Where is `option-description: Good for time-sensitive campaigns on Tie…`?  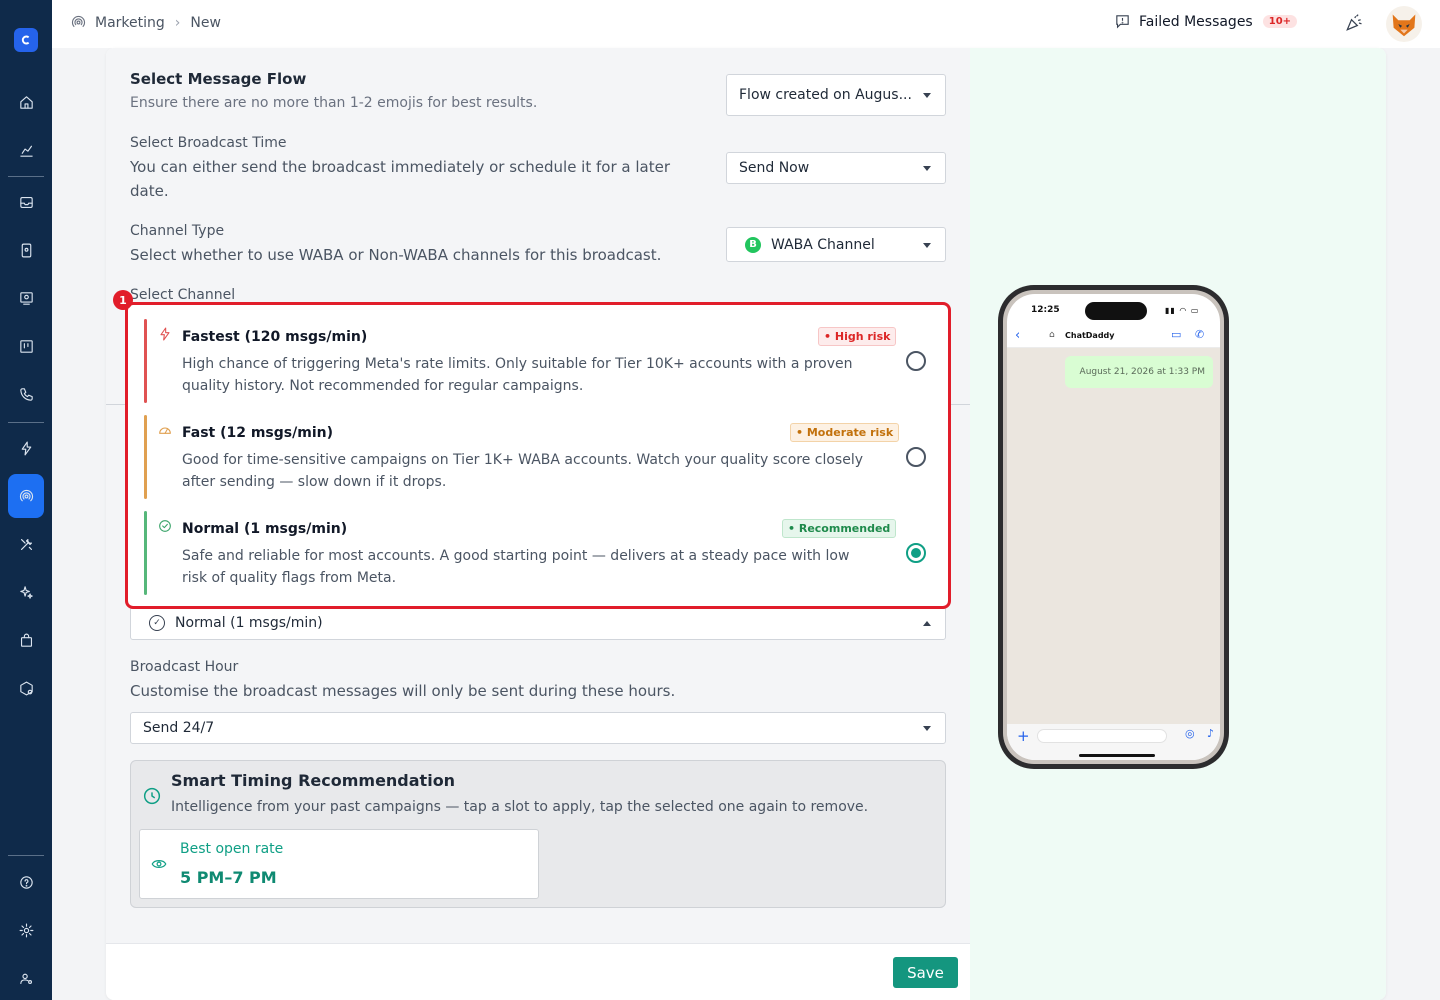
option-description: Good for time-sensitive campaigns on Tie… is located at coordinates (523, 471).